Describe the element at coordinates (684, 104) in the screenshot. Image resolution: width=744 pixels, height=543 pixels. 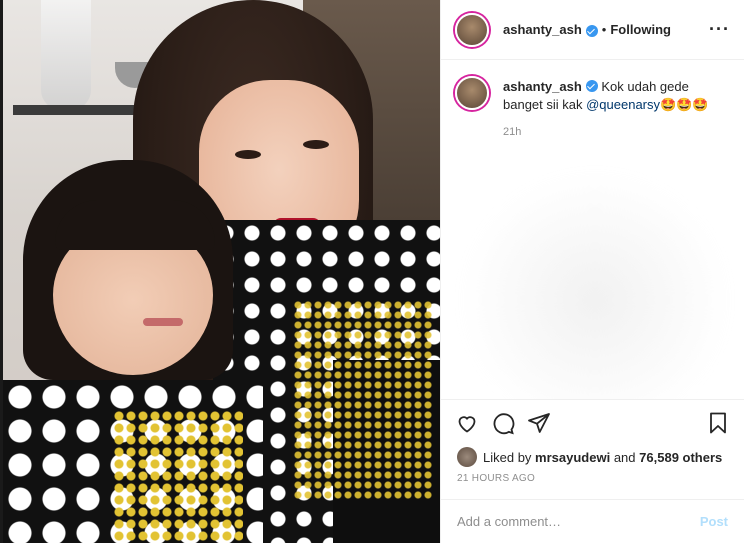
I see `comment-emoji: 🤩🤩🤩` at that location.